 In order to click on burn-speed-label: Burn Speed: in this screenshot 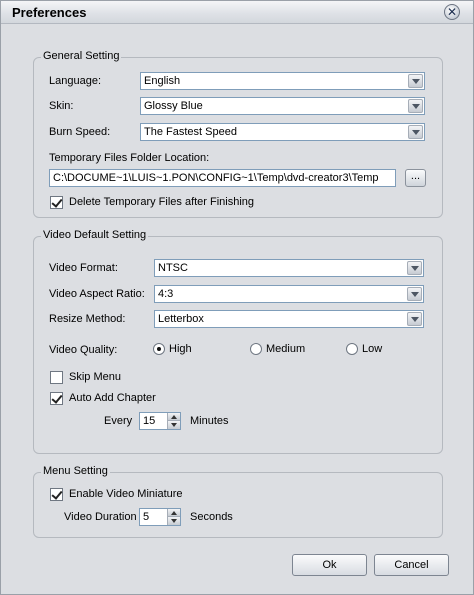, I will do `click(80, 132)`.